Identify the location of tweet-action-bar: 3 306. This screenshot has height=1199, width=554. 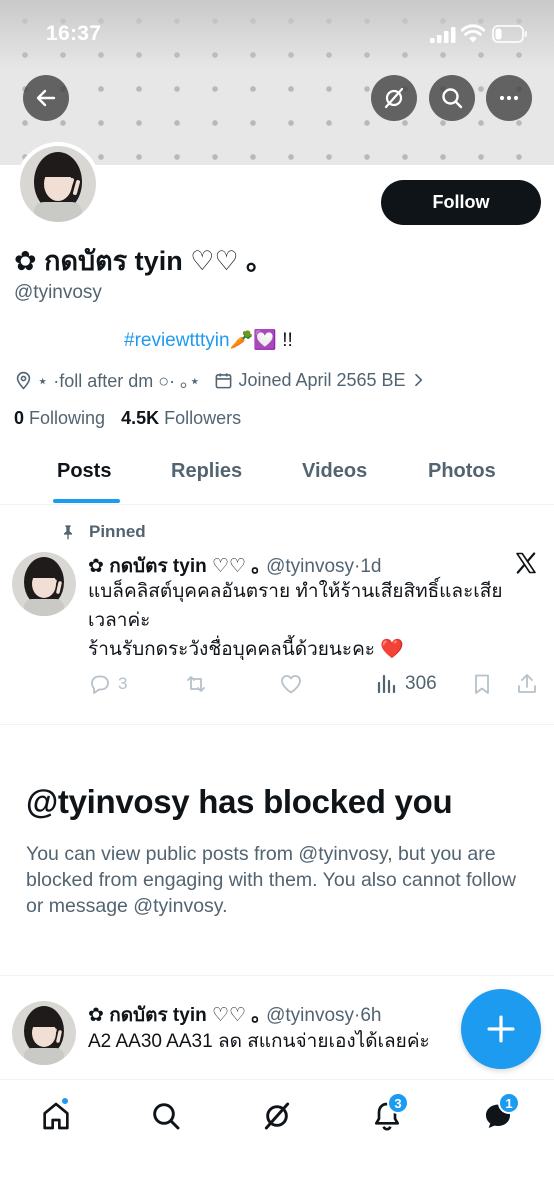
(314, 685).